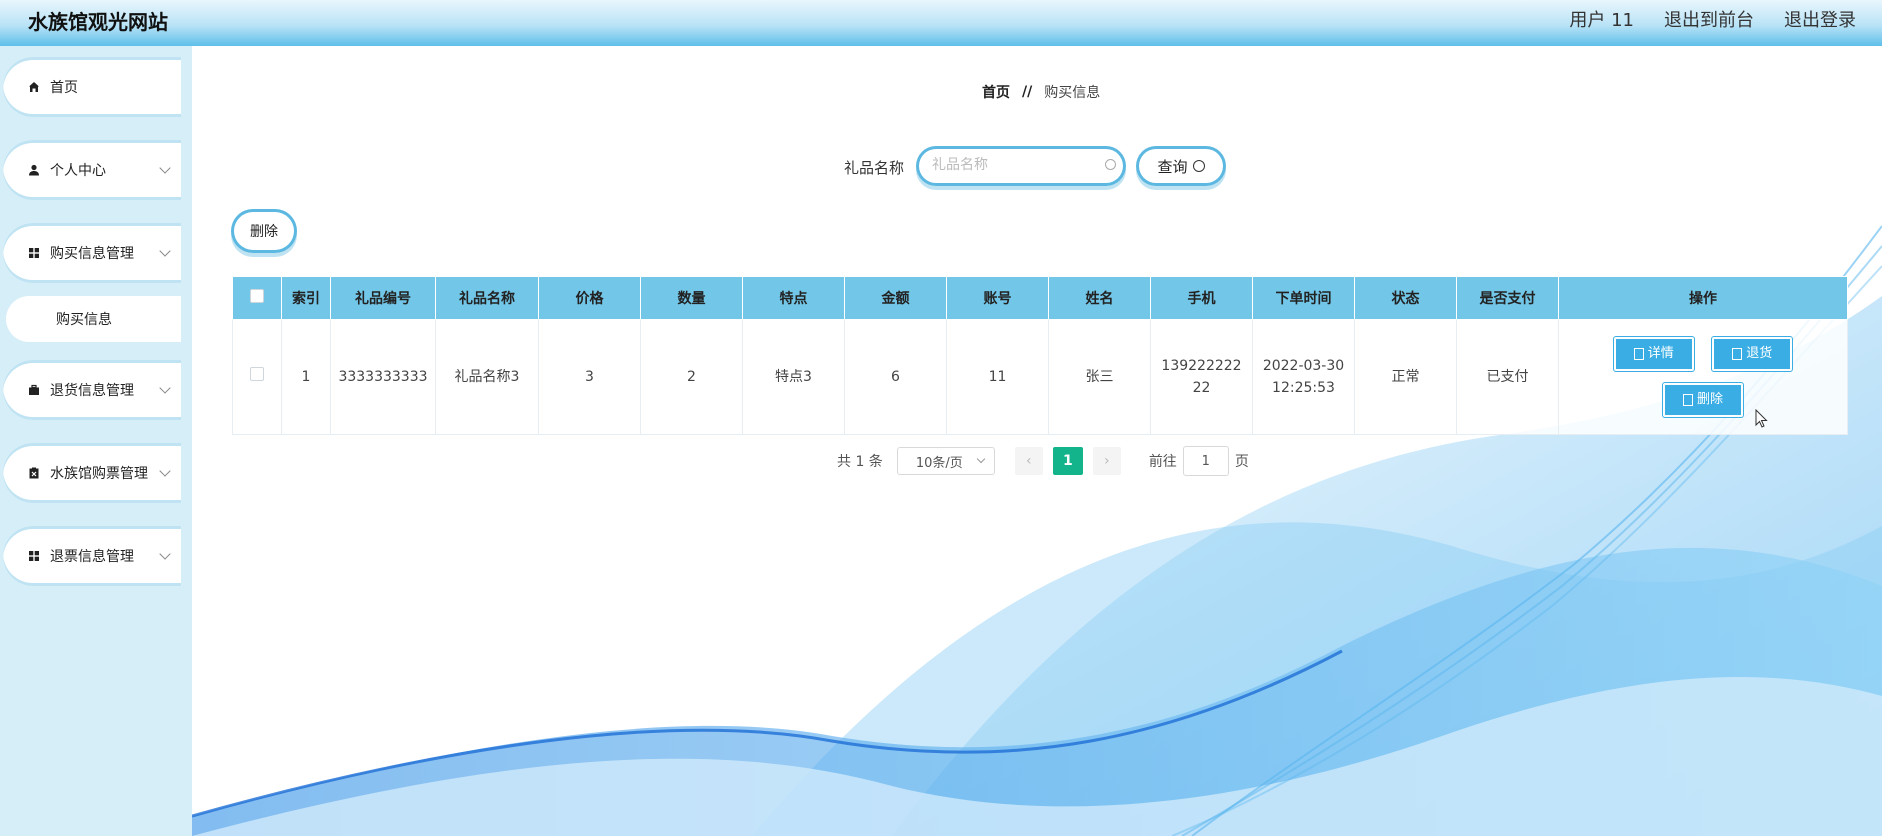 The image size is (1882, 836). I want to click on cell-account: 11, so click(997, 377).